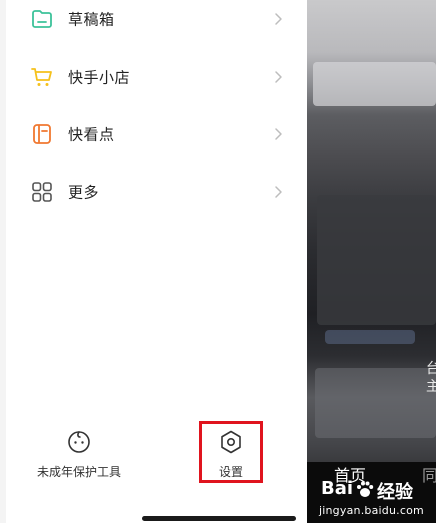  What do you see at coordinates (371, 510) in the screenshot?
I see `watermark-url: jingyan.baidu.com` at bounding box center [371, 510].